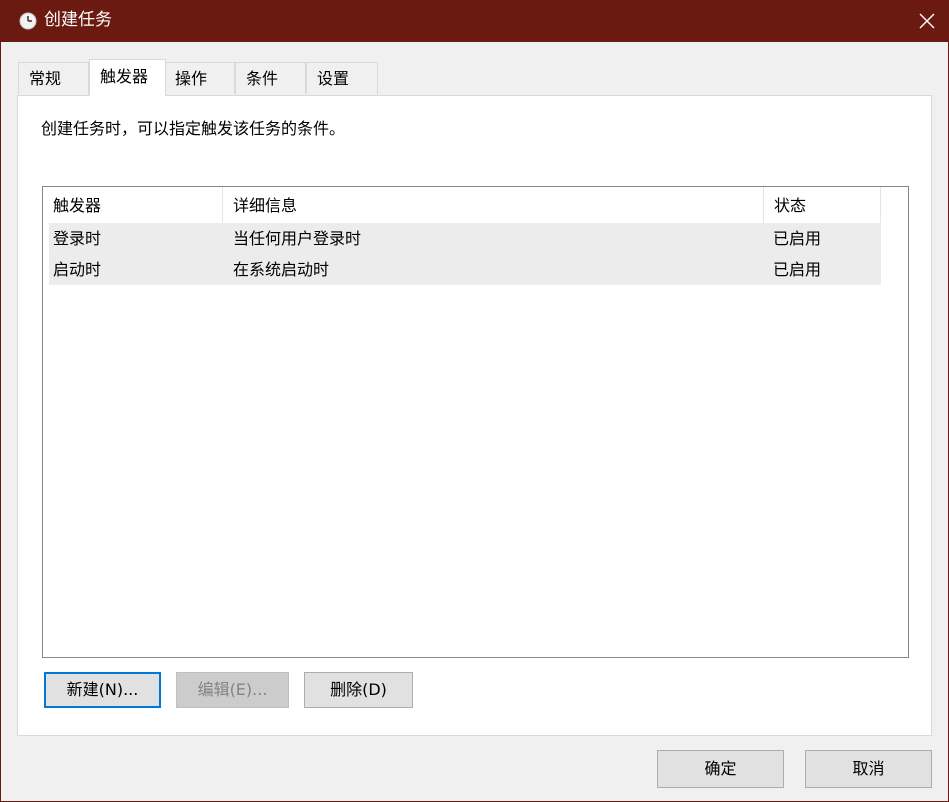 This screenshot has height=802, width=949. I want to click on ok-button: 确定, so click(720, 769).